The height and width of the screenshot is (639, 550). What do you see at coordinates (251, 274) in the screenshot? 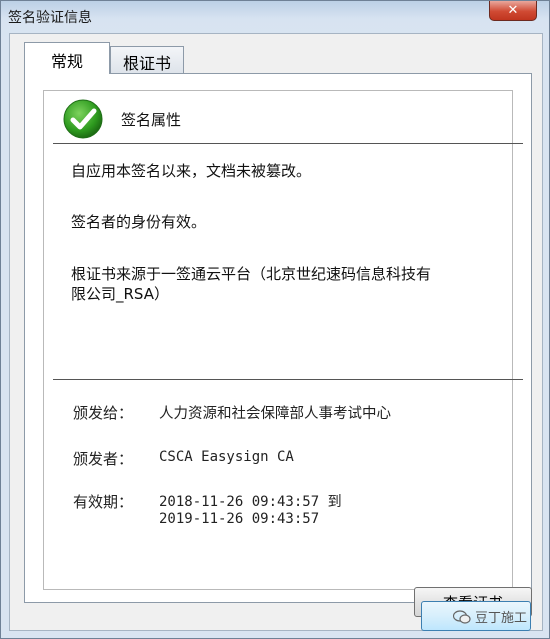
I see `message-root-cert-line1: 根证书来源于一签通云平台（北京世纪速码信息科技有` at bounding box center [251, 274].